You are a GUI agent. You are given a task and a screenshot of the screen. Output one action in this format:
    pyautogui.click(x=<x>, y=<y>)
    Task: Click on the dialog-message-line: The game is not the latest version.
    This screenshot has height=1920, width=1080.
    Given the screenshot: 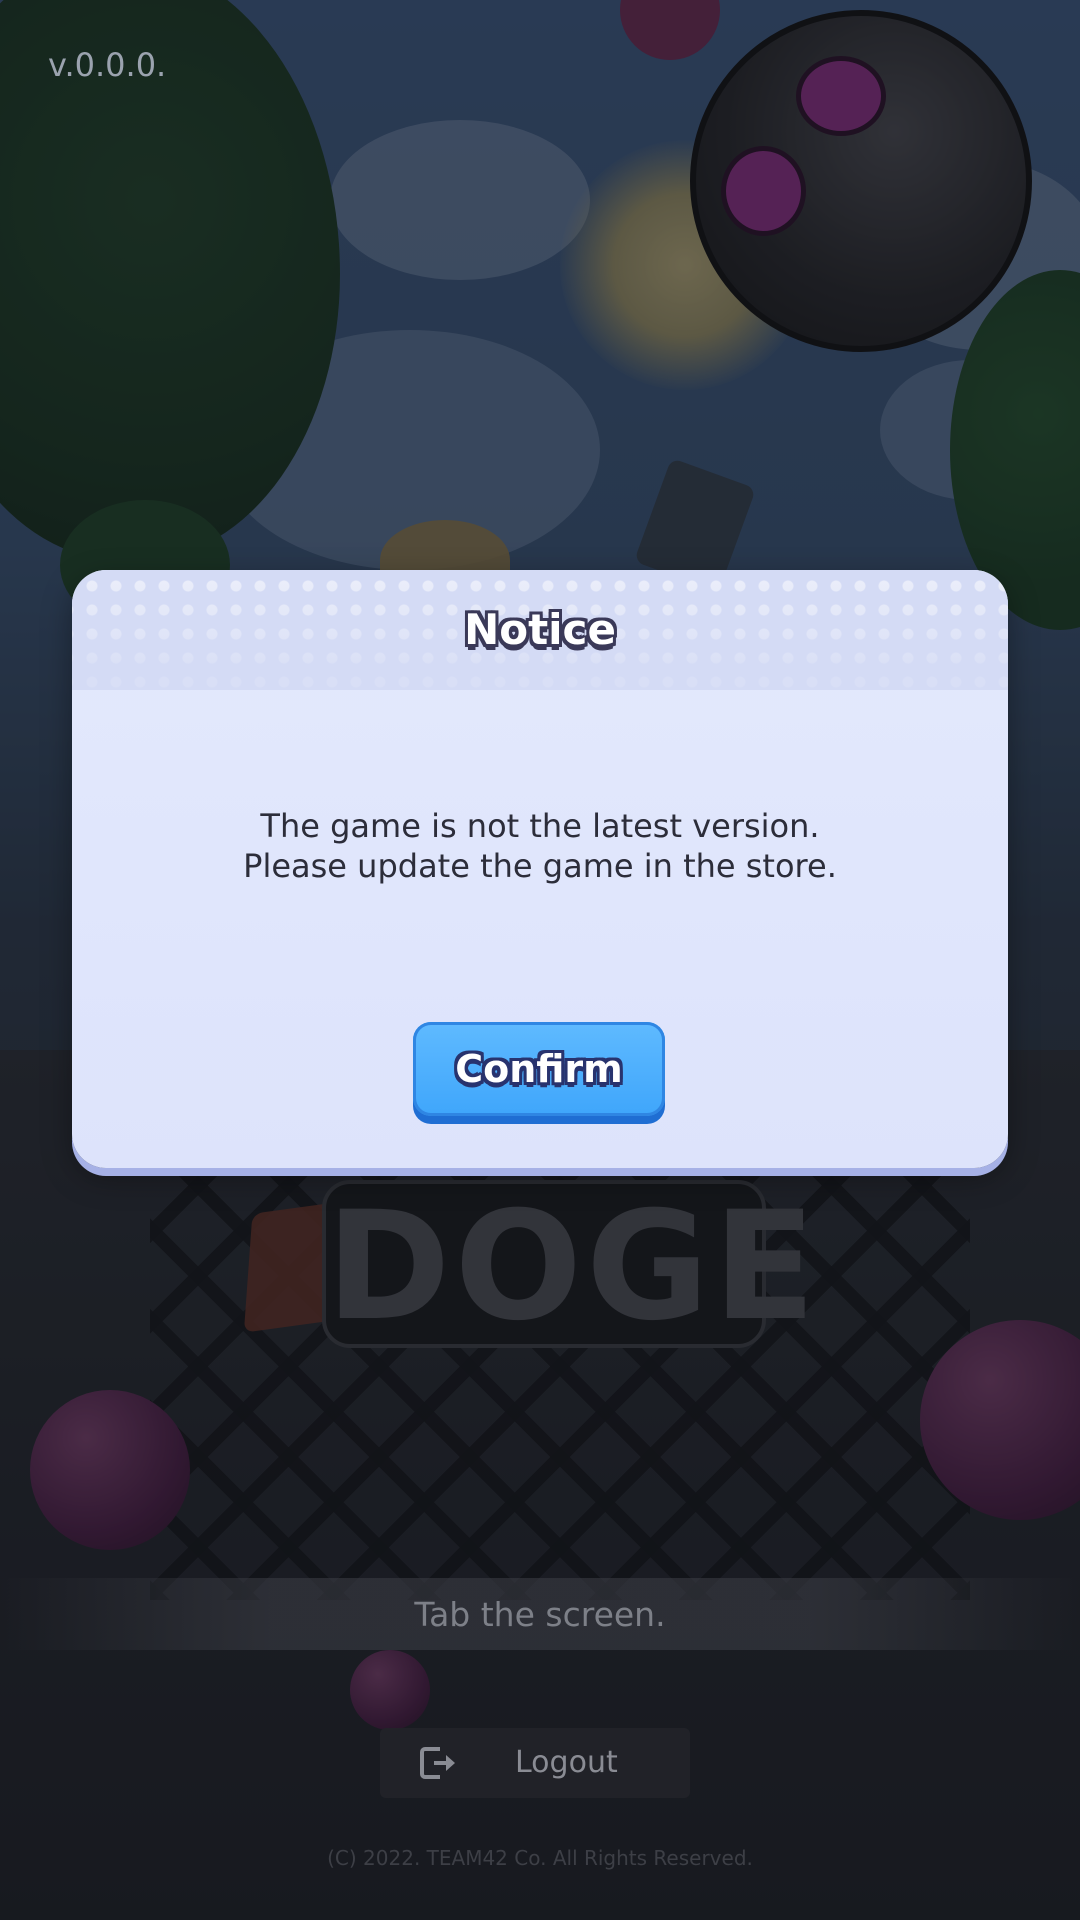 What is the action you would take?
    pyautogui.click(x=540, y=826)
    